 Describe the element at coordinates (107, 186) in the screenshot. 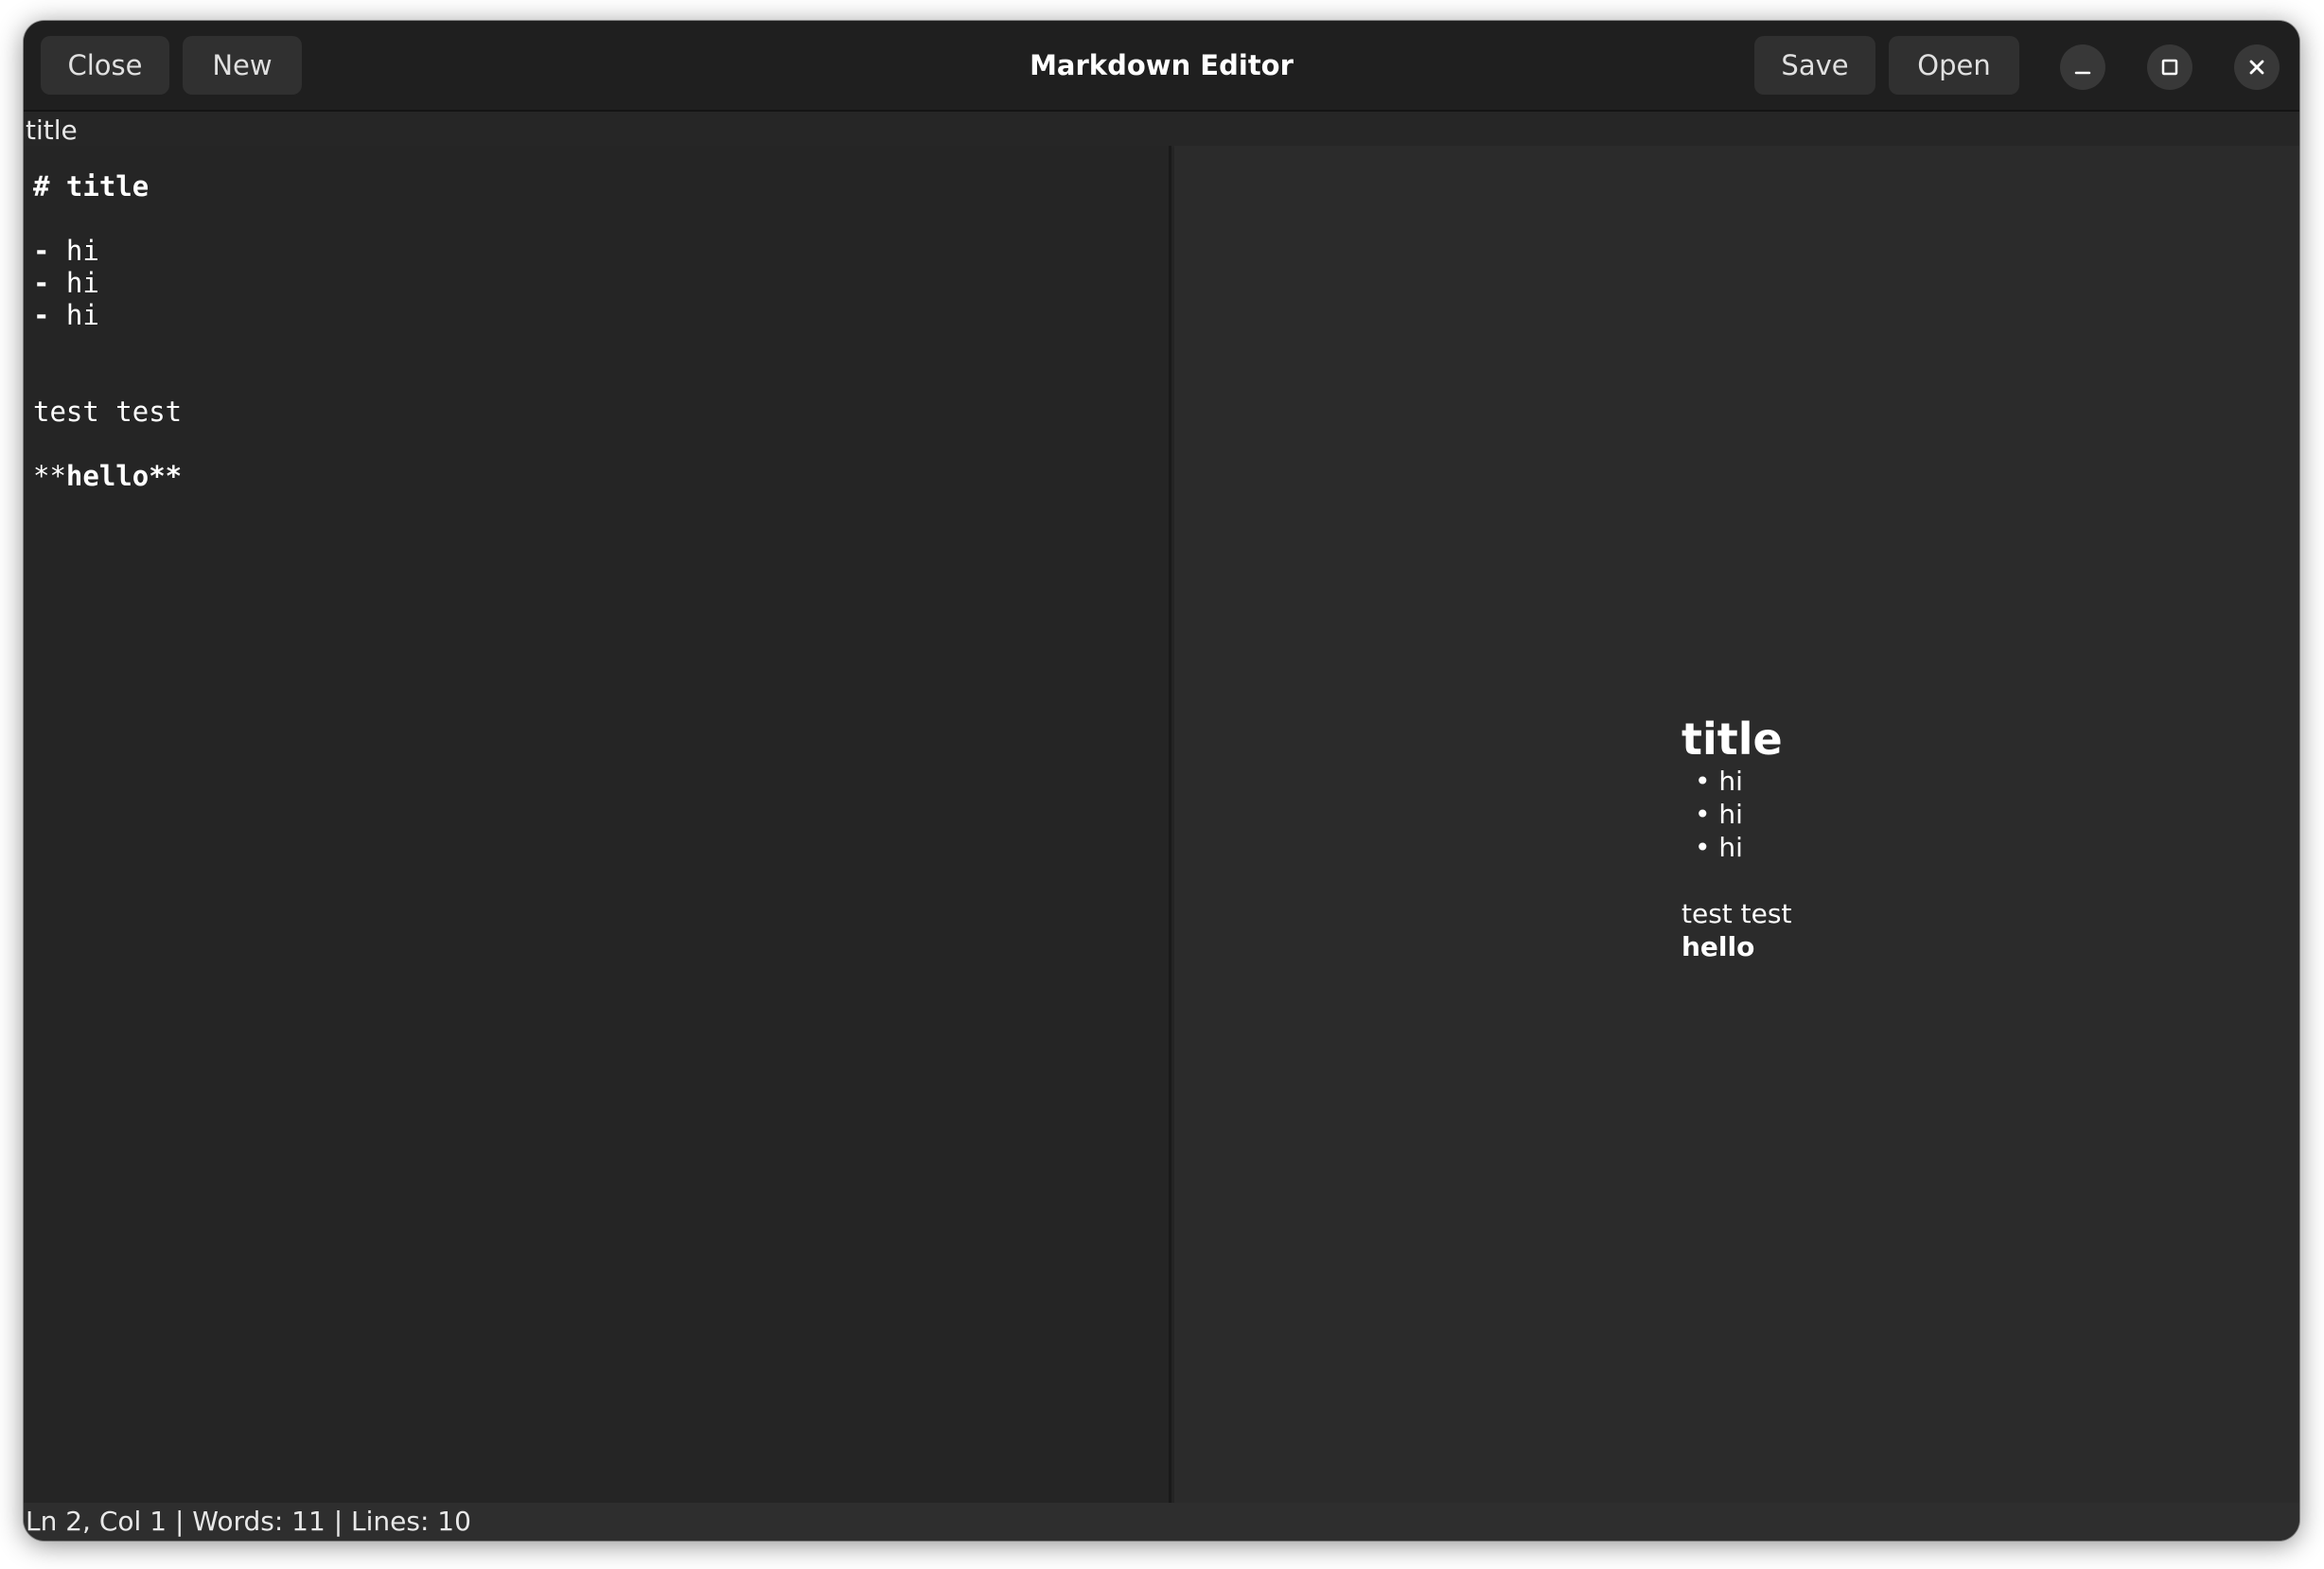

I see `editor-line-text: title` at that location.